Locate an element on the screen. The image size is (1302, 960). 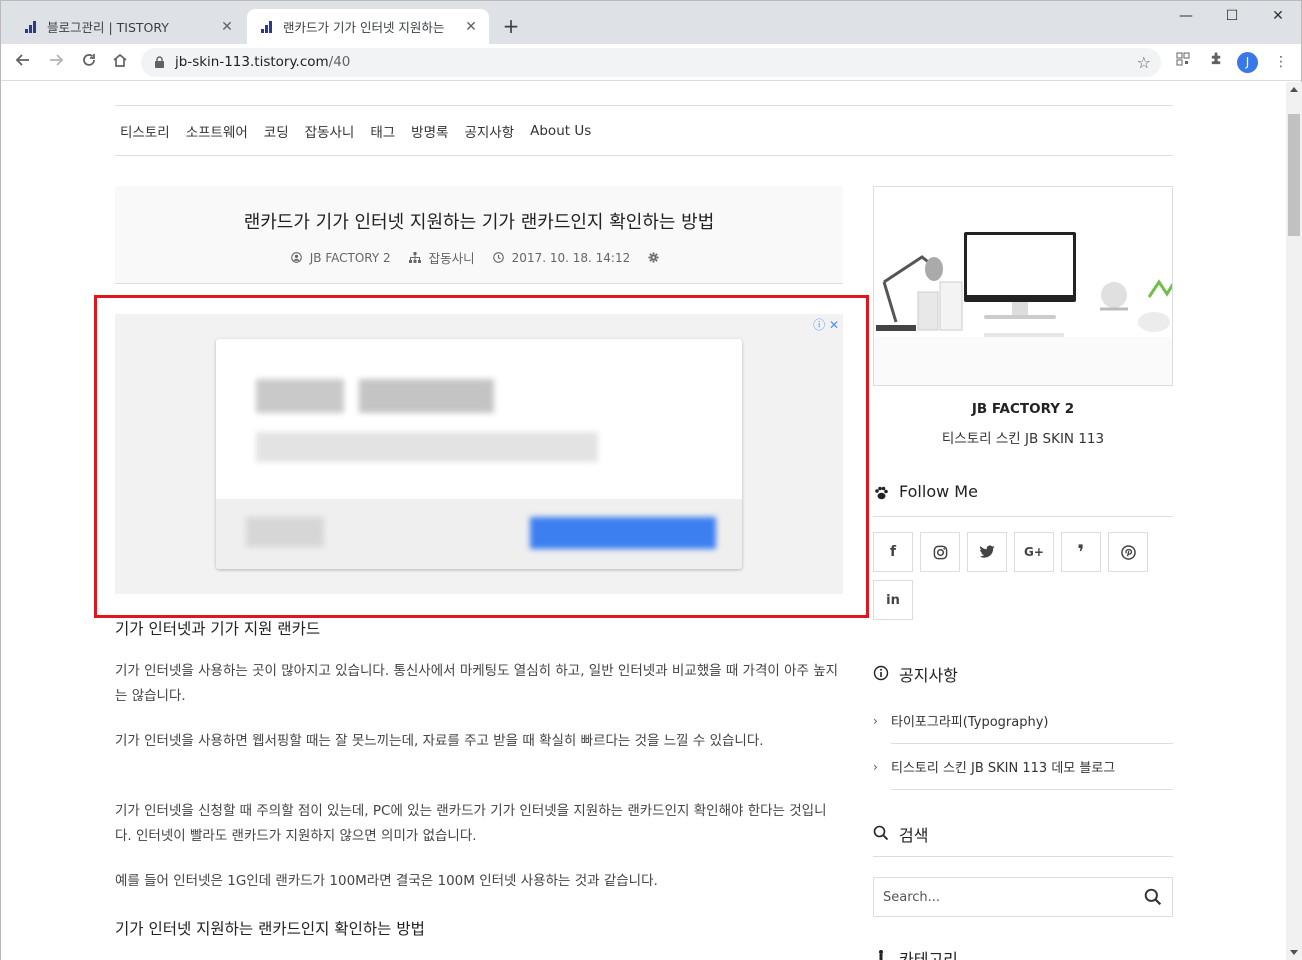
blog-description: 티스토리 스킨 JB SKIN 113 is located at coordinates (1023, 439).